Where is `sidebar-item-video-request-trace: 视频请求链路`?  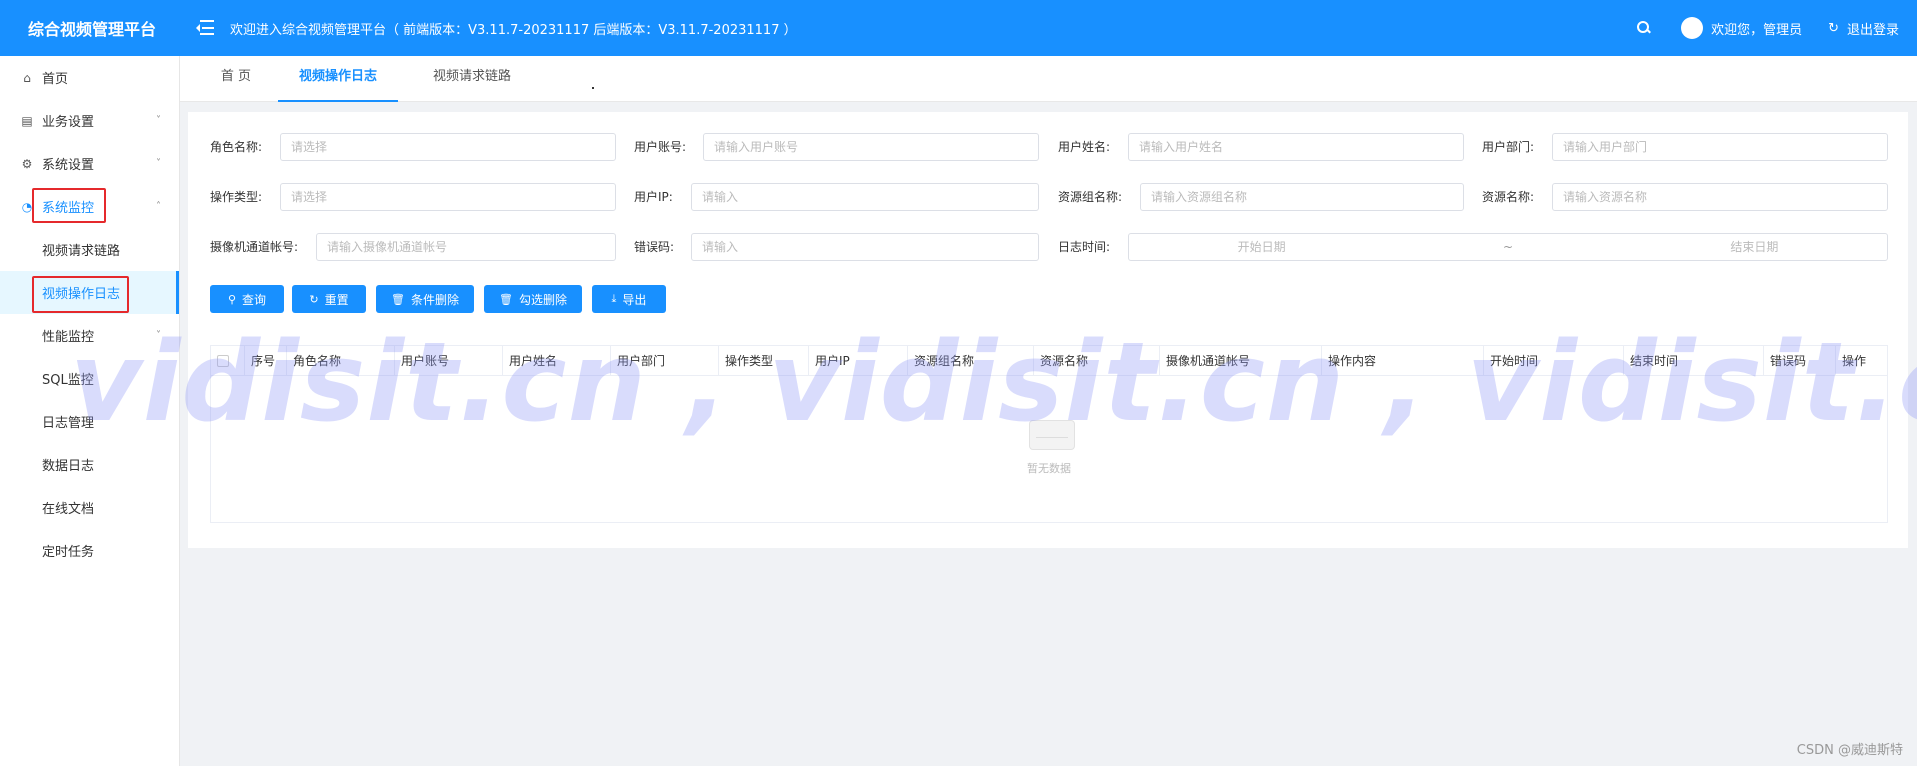 sidebar-item-video-request-trace: 视频请求链路 is located at coordinates (89, 249).